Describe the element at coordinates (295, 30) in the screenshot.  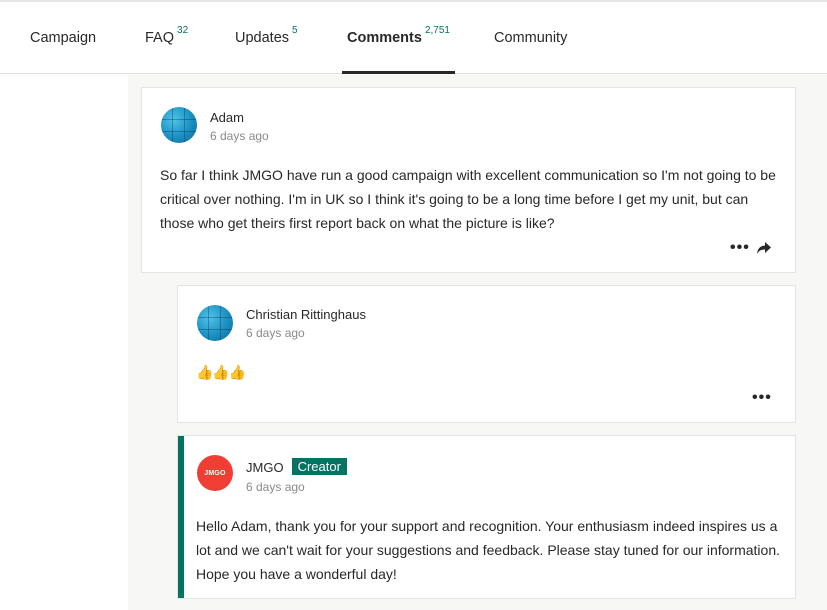
I see `tab-updates-count: 5` at that location.